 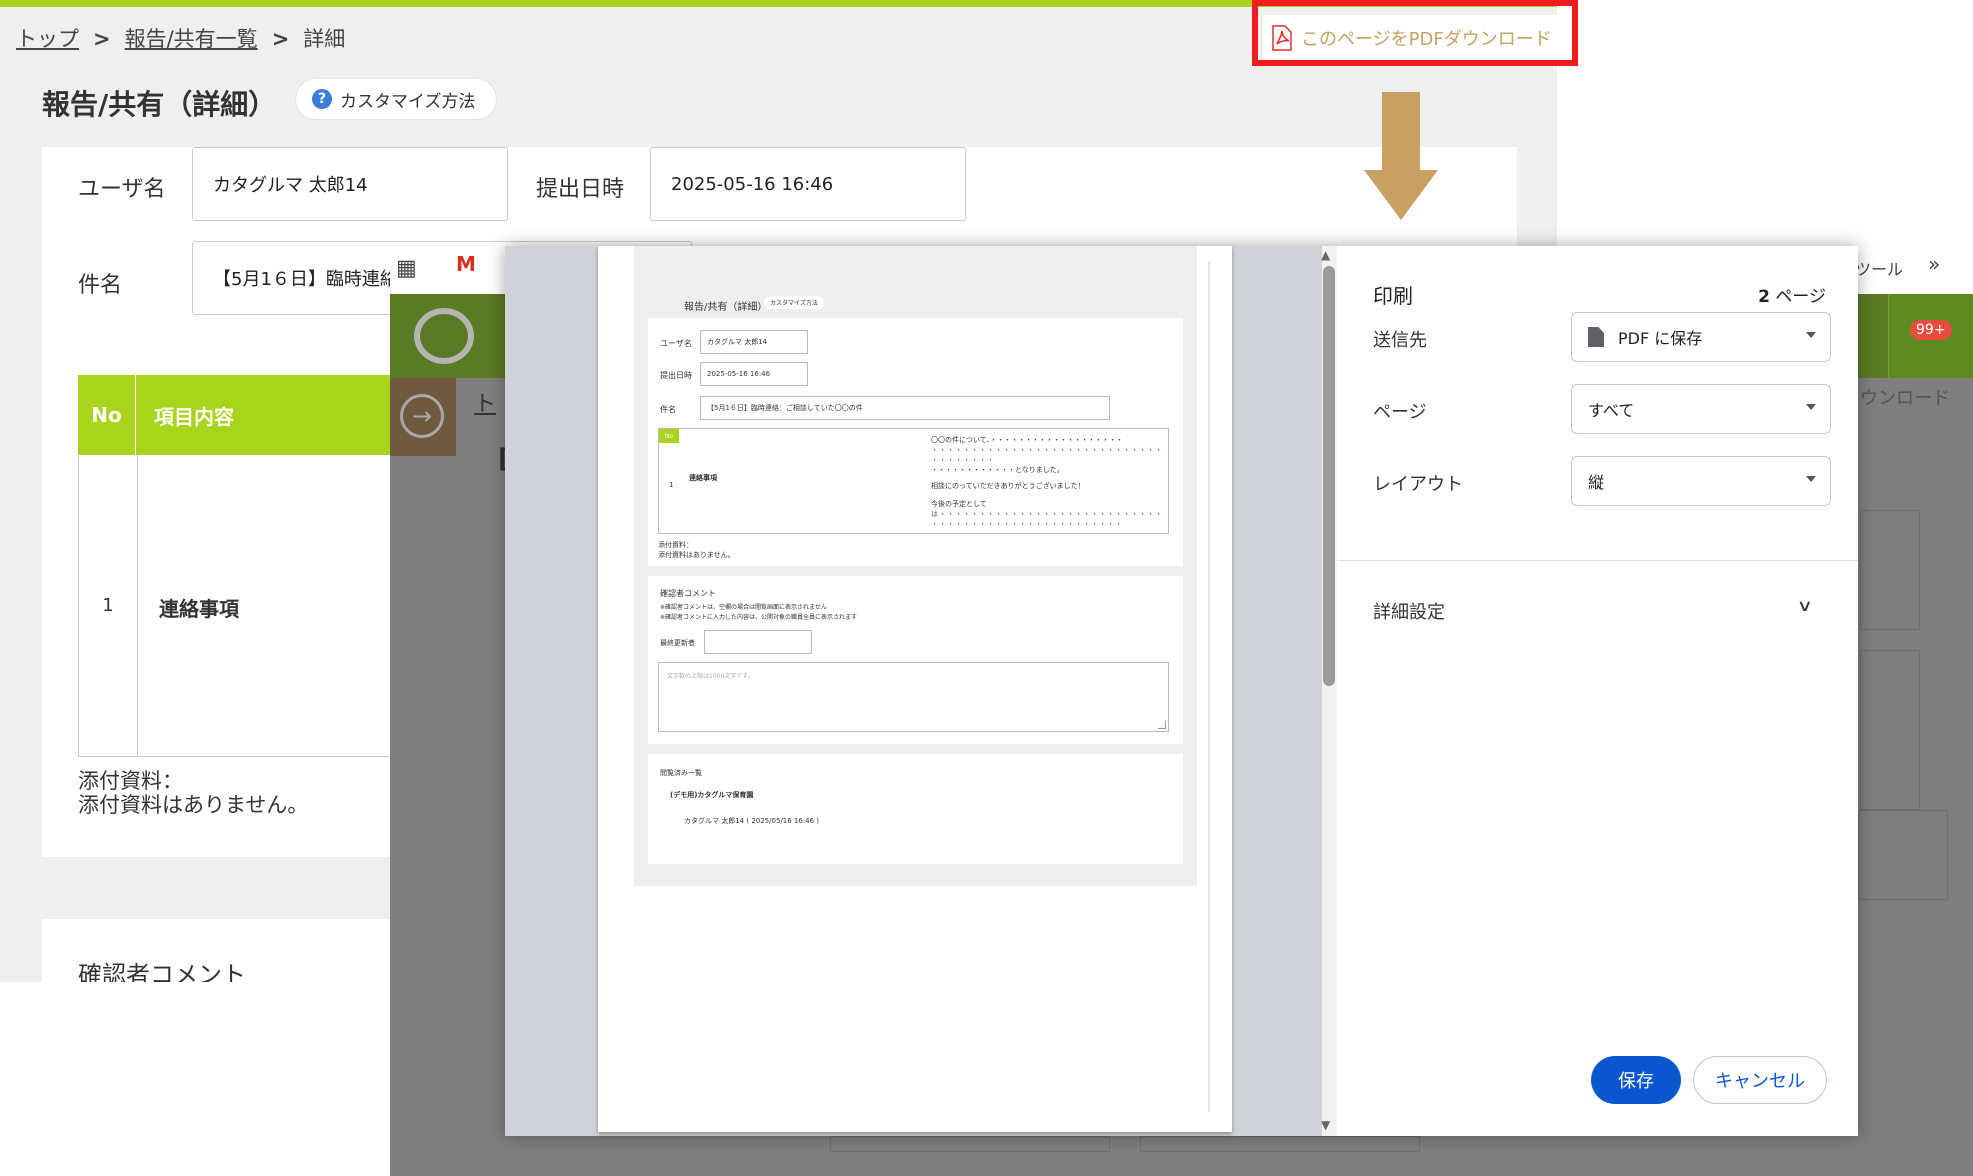 I want to click on print-dialog-title: 印刷, so click(x=1393, y=296).